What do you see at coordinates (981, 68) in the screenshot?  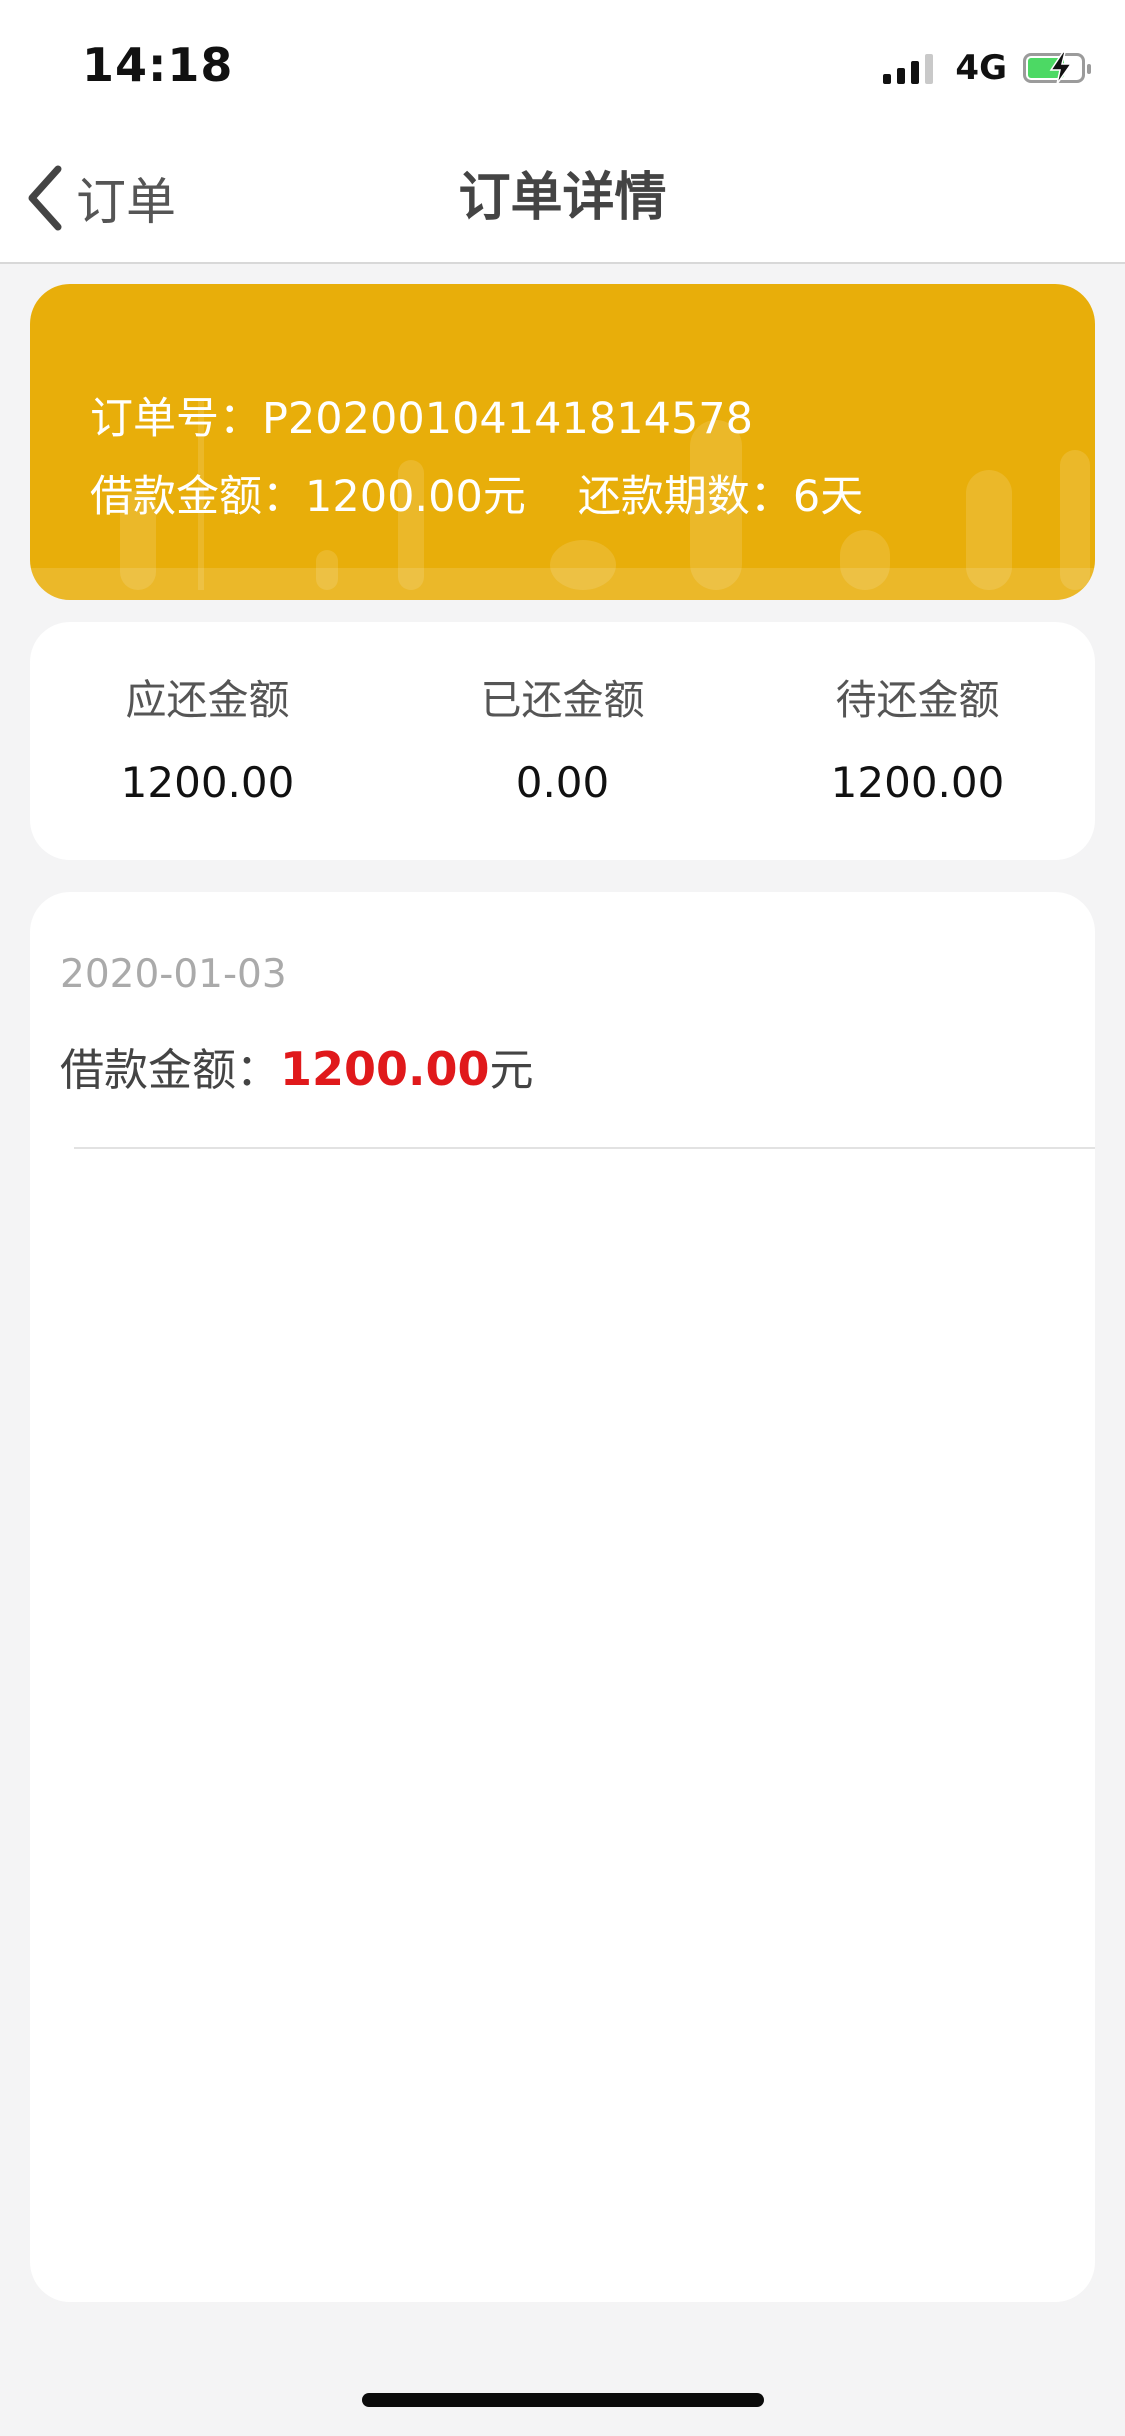 I see `network-type: 4G` at bounding box center [981, 68].